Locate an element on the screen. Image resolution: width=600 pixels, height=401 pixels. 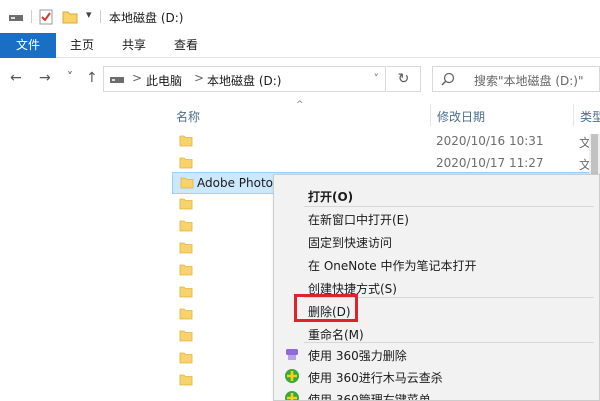
delete-highlight-box is located at coordinates (326, 308).